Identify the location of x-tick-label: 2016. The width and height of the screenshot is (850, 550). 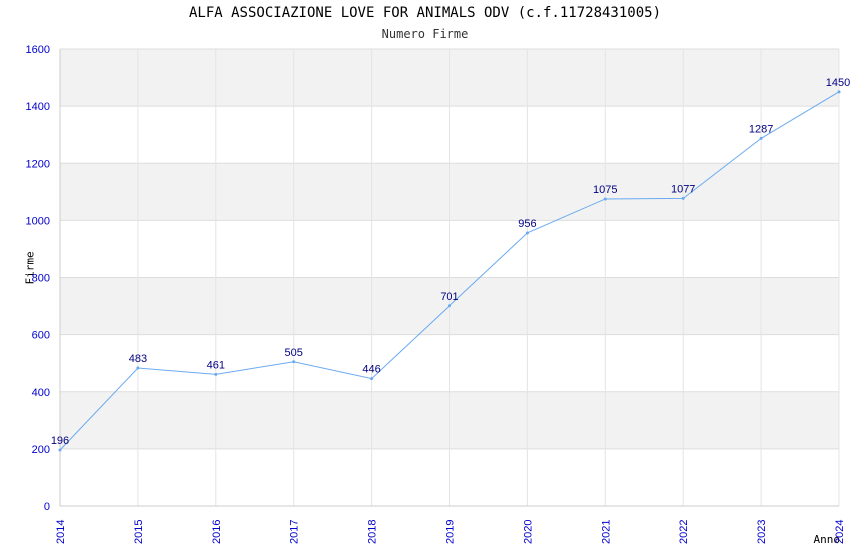
(217, 532).